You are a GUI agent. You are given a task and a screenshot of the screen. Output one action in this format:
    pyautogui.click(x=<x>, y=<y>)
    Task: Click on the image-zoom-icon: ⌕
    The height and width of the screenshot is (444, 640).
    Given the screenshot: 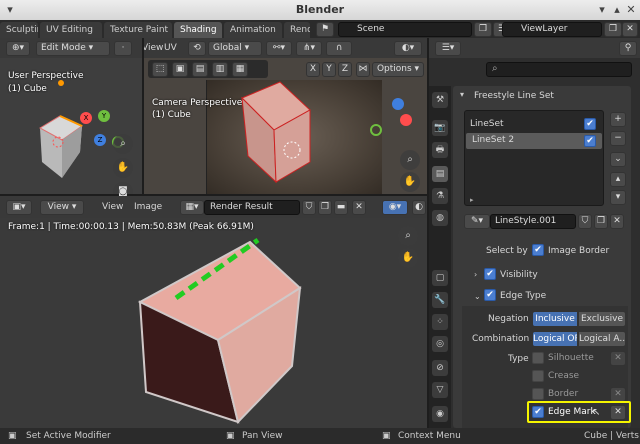 What is the action you would take?
    pyautogui.click(x=408, y=236)
    